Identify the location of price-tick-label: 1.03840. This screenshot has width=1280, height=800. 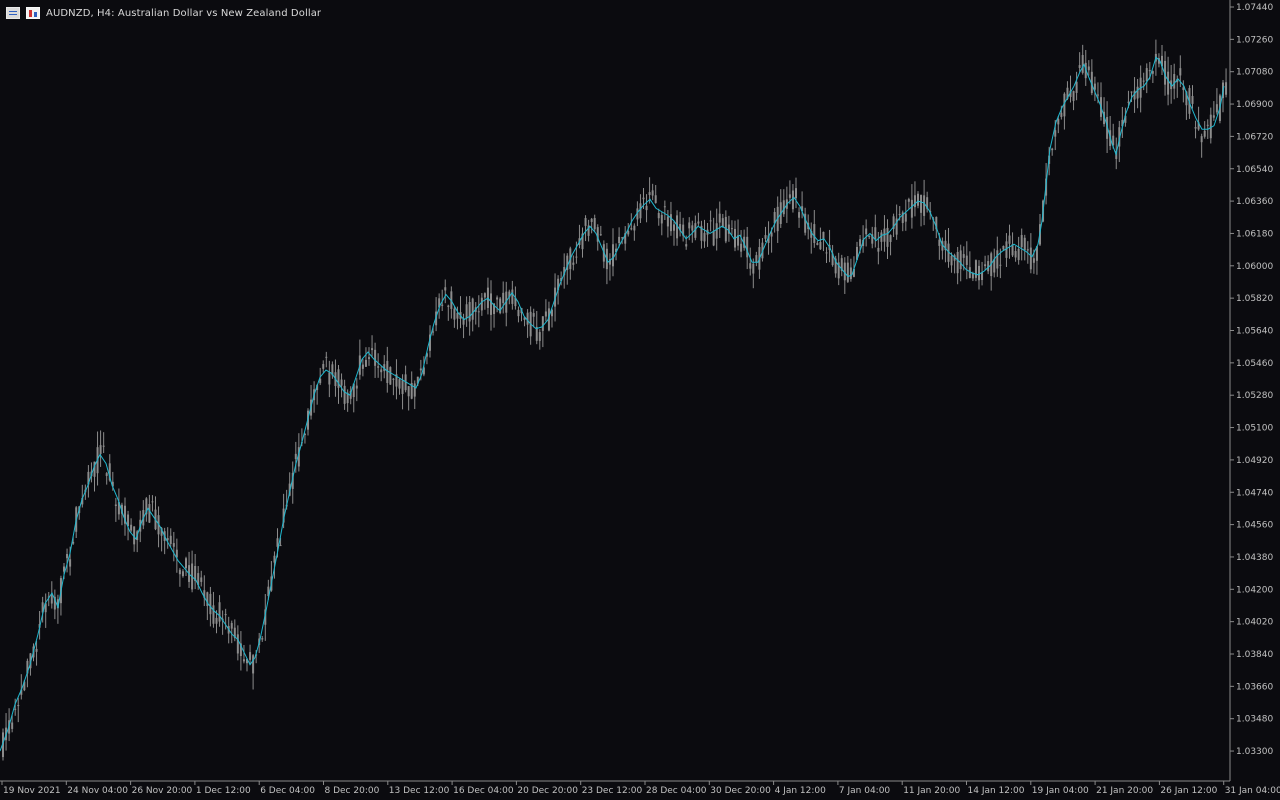
(1254, 655).